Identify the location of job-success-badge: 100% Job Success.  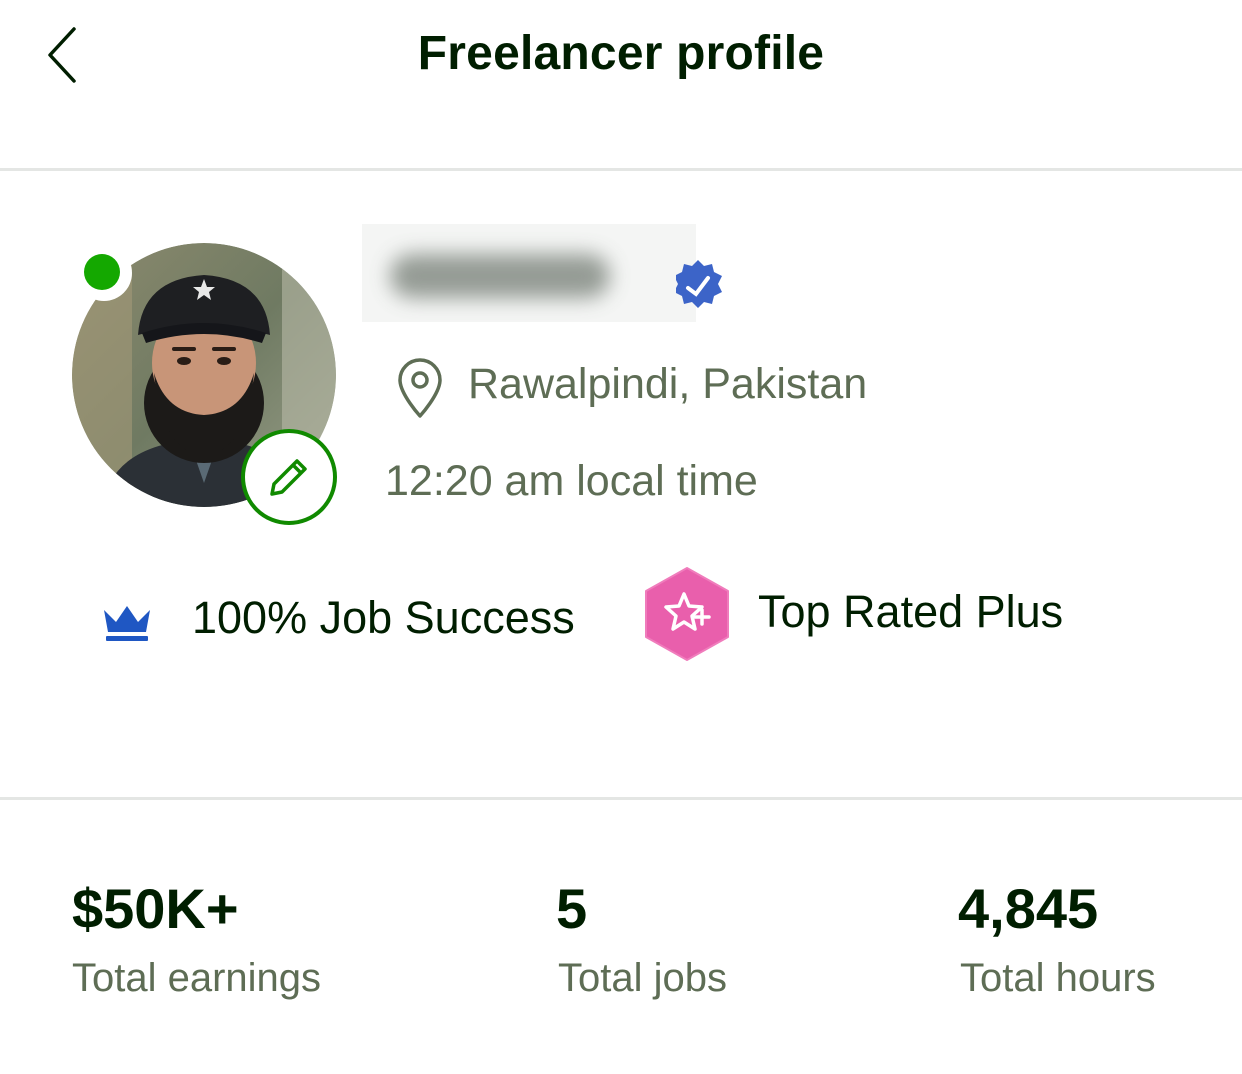
(383, 617).